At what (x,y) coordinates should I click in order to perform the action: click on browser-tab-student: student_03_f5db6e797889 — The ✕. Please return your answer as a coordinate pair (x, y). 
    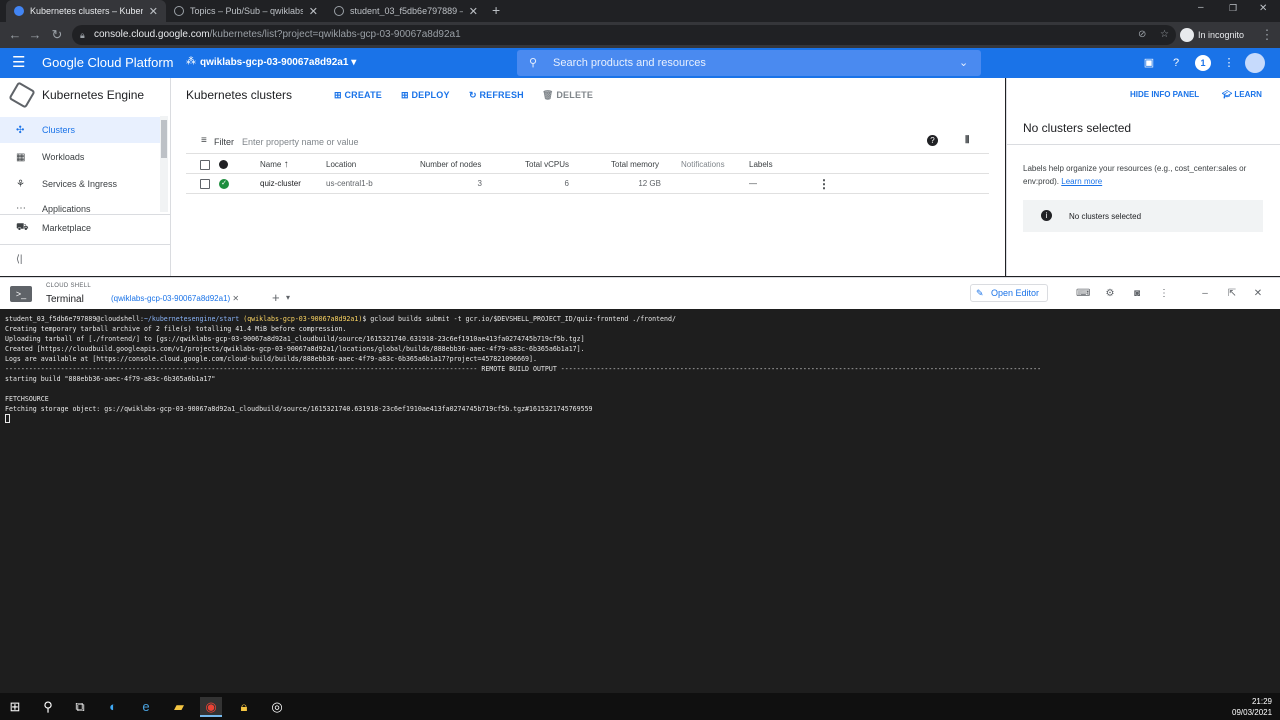
    Looking at the image, I should click on (406, 11).